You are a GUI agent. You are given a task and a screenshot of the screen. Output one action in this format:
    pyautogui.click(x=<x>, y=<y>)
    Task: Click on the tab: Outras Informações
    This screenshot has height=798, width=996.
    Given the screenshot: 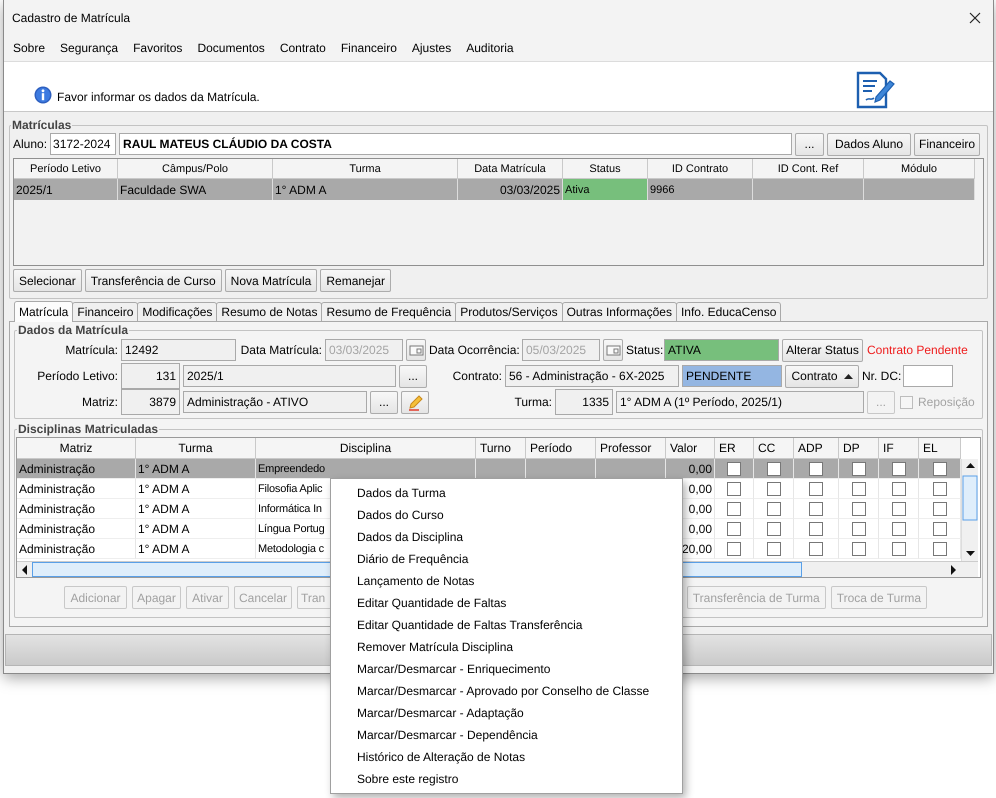 What is the action you would take?
    pyautogui.click(x=619, y=311)
    